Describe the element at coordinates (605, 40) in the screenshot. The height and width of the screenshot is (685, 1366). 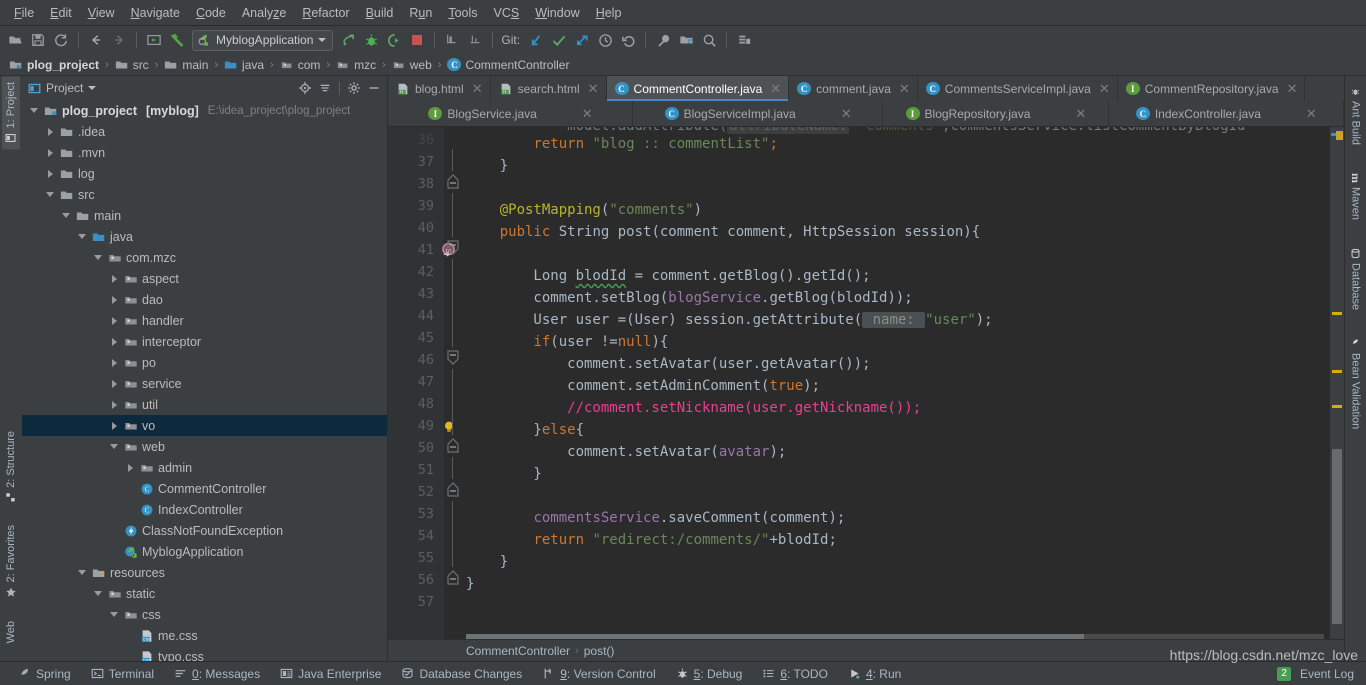
I see `history-icon` at that location.